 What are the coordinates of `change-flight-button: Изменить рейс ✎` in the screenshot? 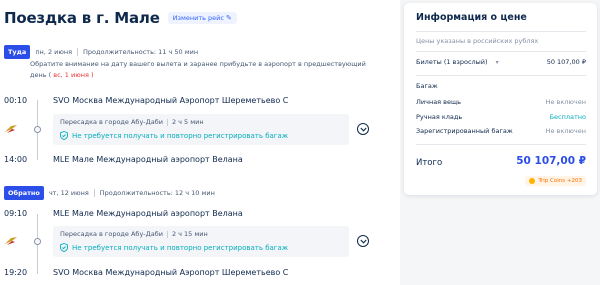 It's located at (202, 18).